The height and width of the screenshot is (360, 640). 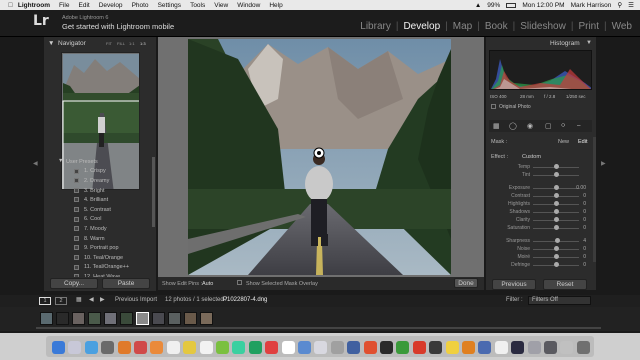 I want to click on menu-view: View, so click(x=221, y=5).